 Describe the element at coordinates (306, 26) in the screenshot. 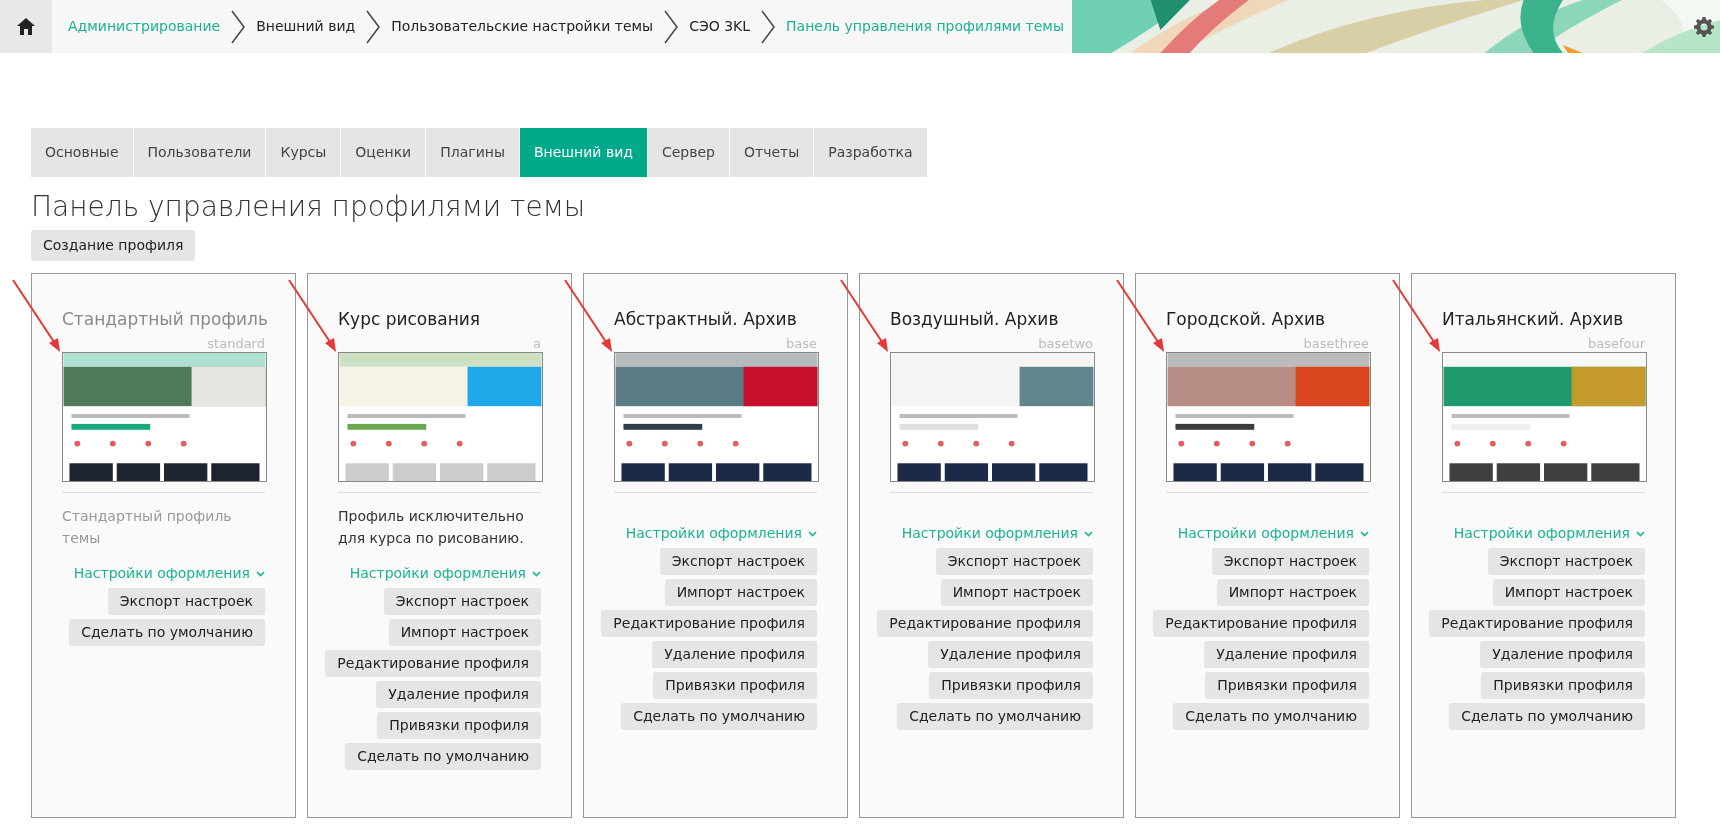

I see `breadcrumb-item: Внешний вид` at that location.